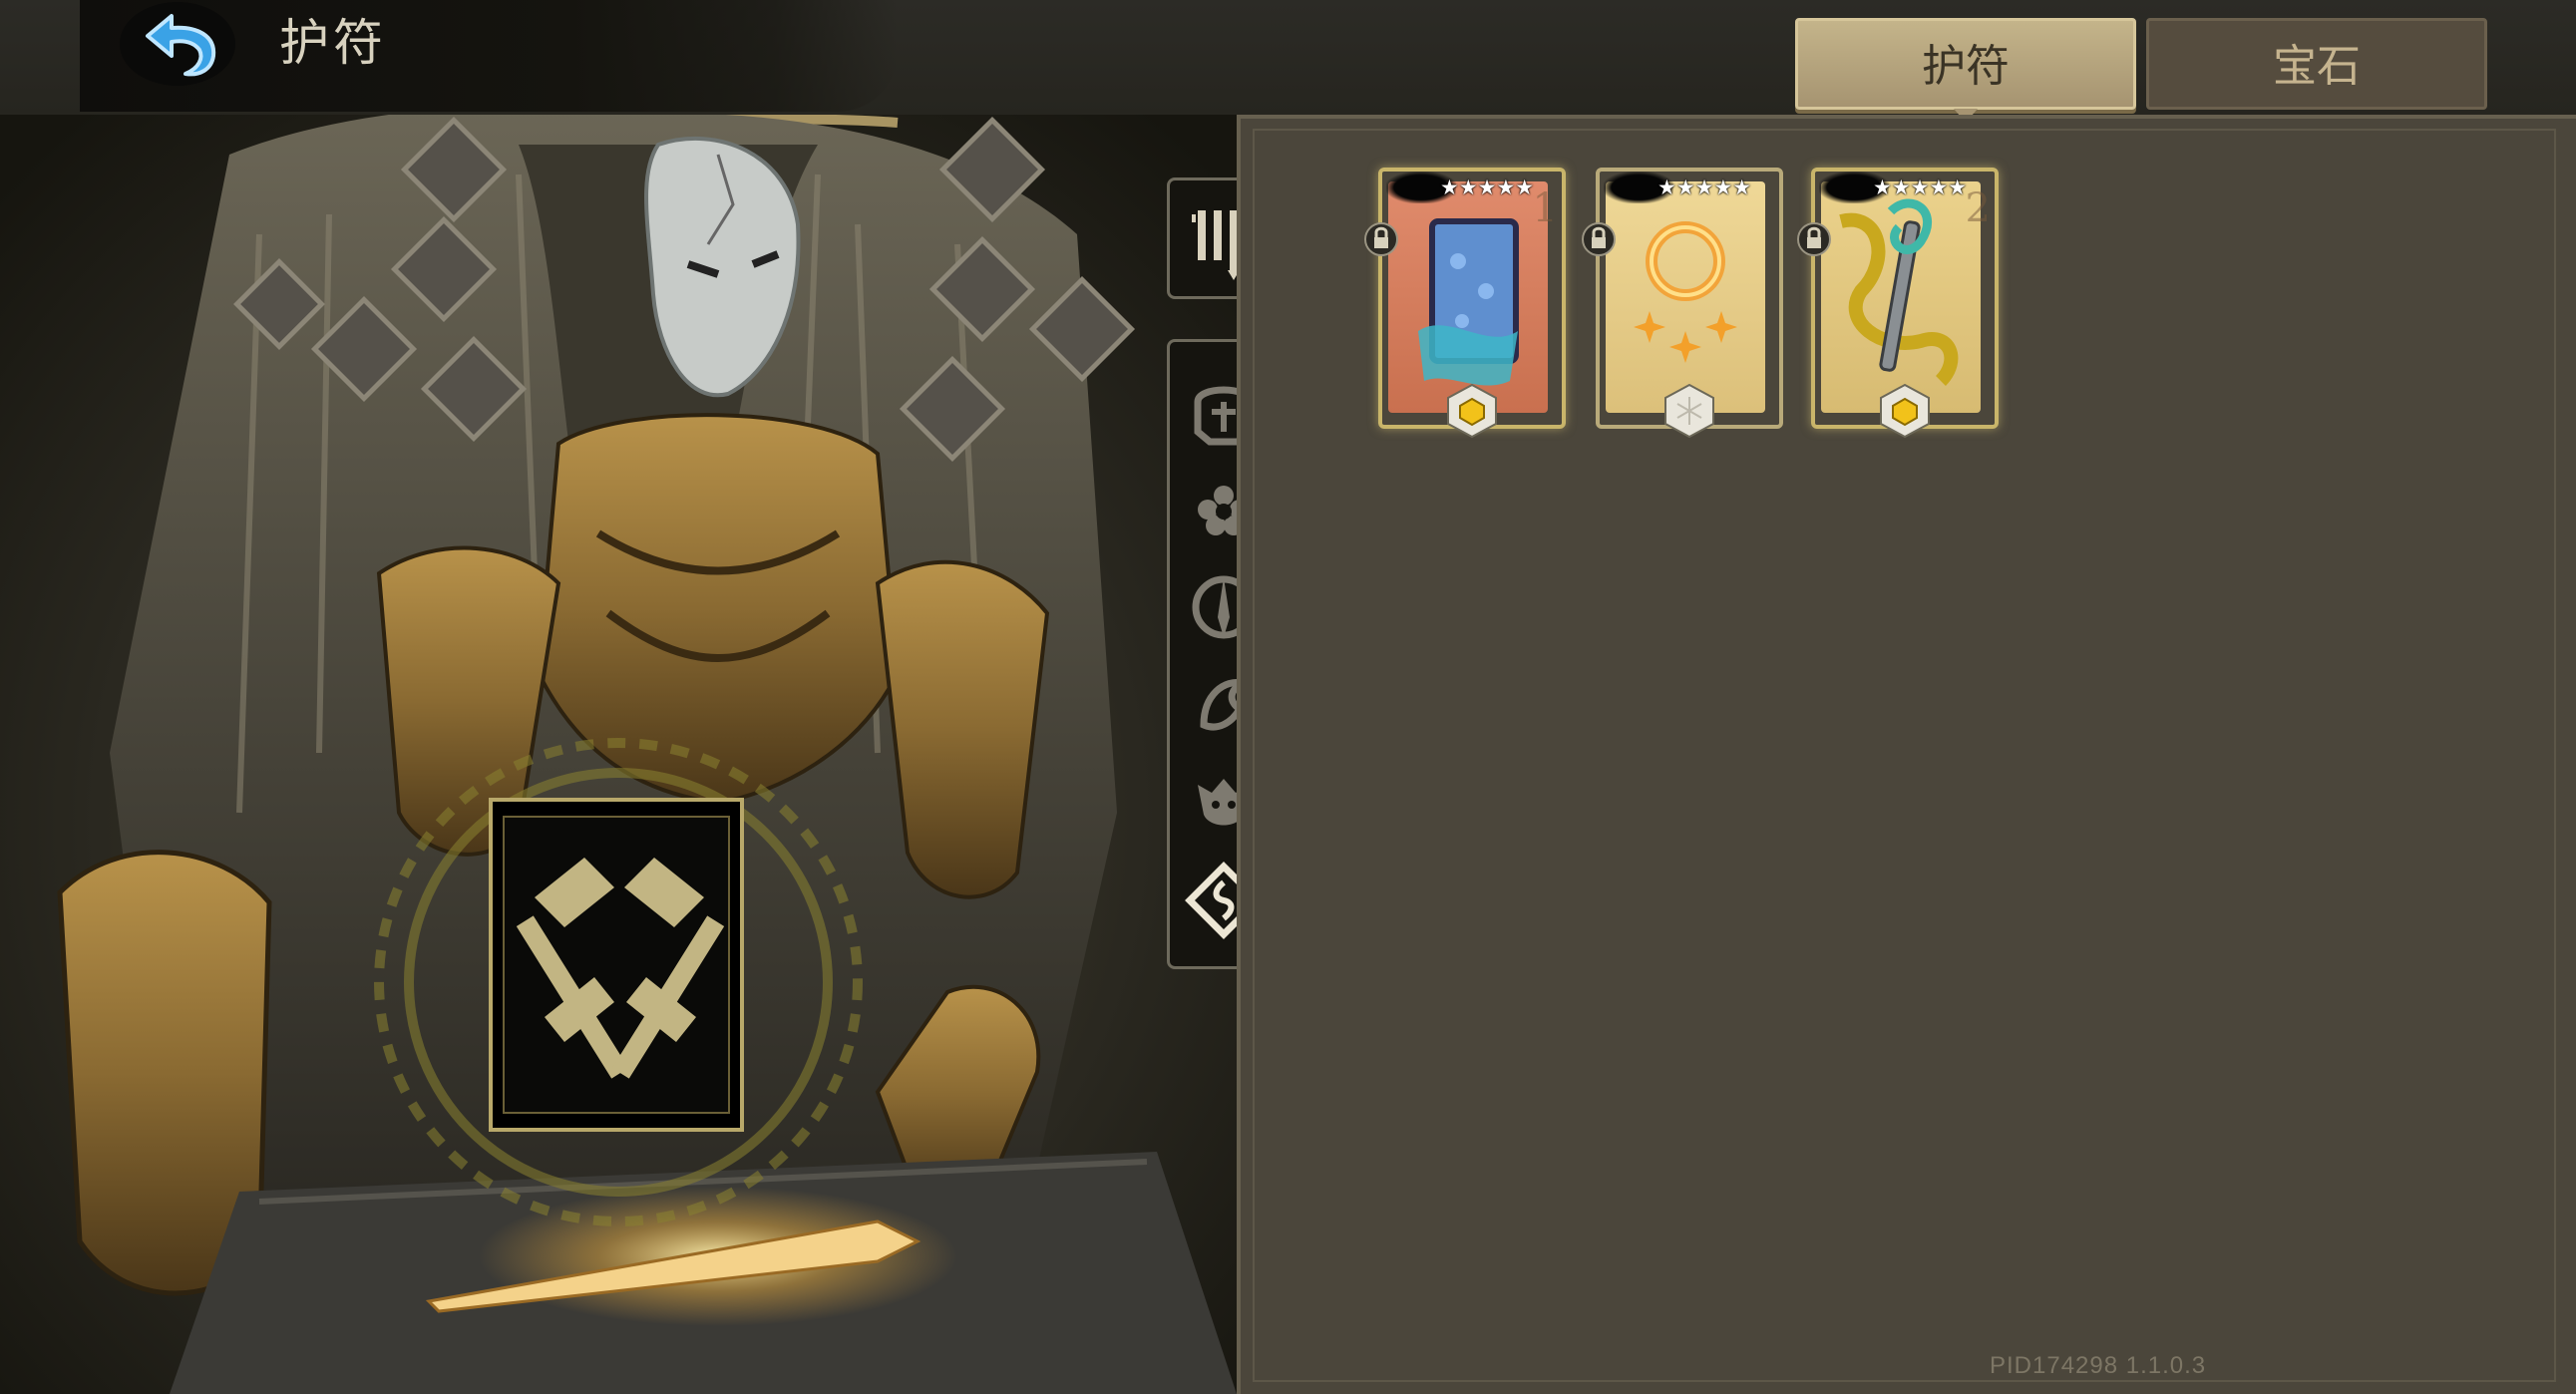 The height and width of the screenshot is (1394, 2576). I want to click on tab-gem: 宝石, so click(2316, 64).